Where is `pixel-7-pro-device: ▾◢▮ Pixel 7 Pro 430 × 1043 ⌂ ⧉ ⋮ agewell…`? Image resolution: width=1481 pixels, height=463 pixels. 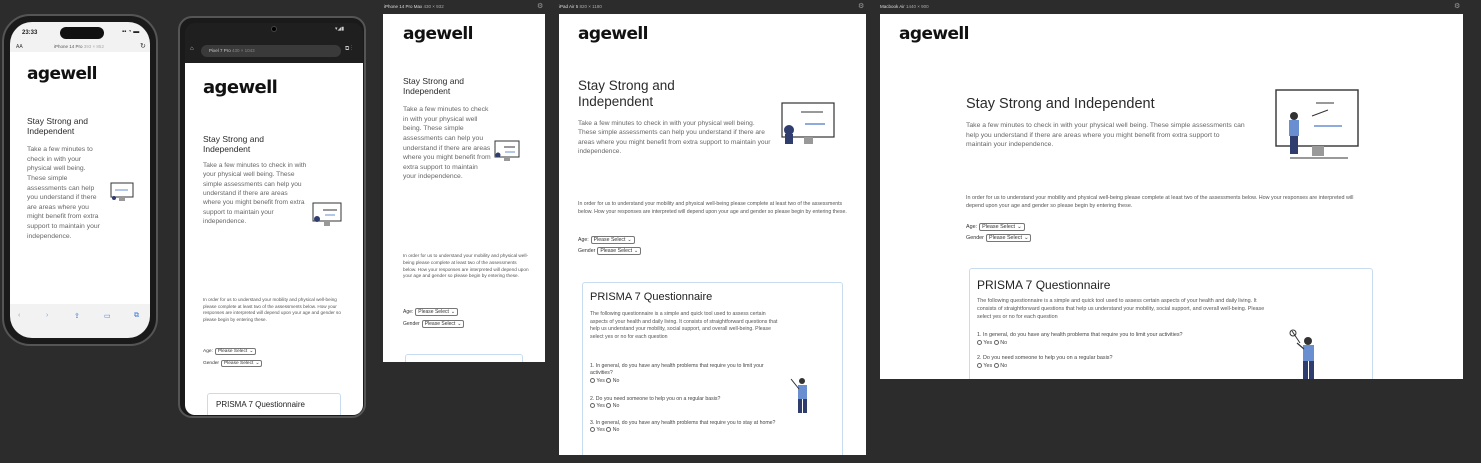
pixel-7-pro-device: ▾◢▮ Pixel 7 Pro 430 × 1043 ⌂ ⧉ ⋮ agewell… is located at coordinates (272, 217).